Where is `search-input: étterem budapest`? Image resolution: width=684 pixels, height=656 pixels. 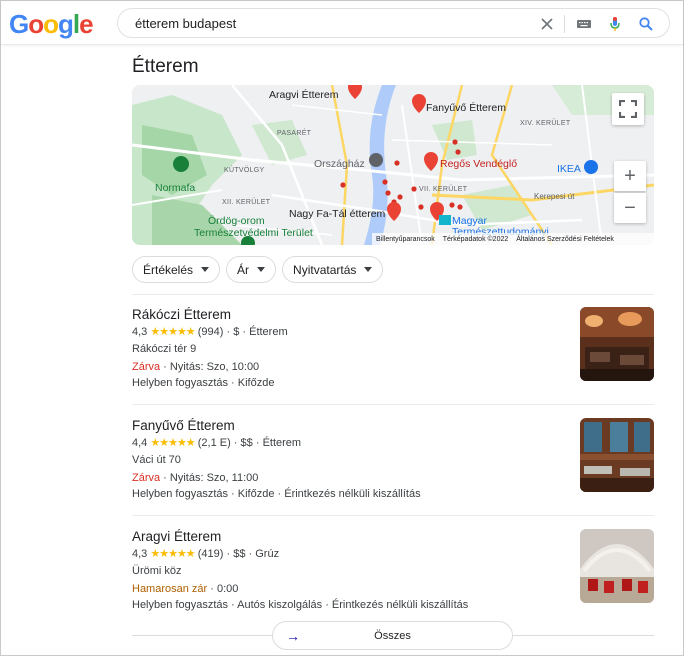
search-input: étterem budapest is located at coordinates (185, 23).